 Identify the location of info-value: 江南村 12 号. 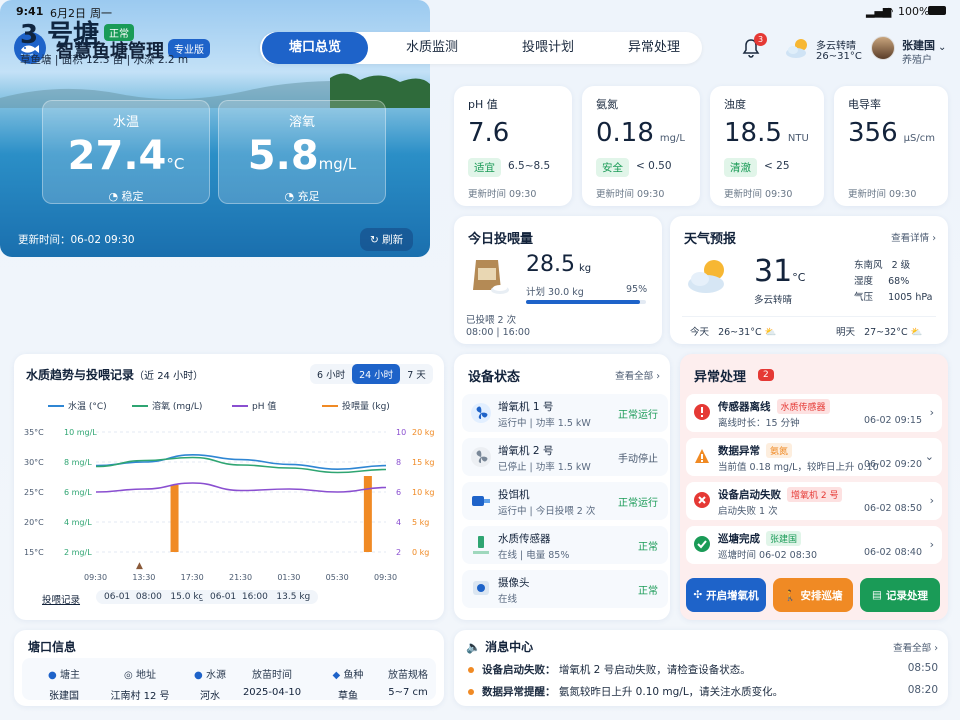
(140, 696).